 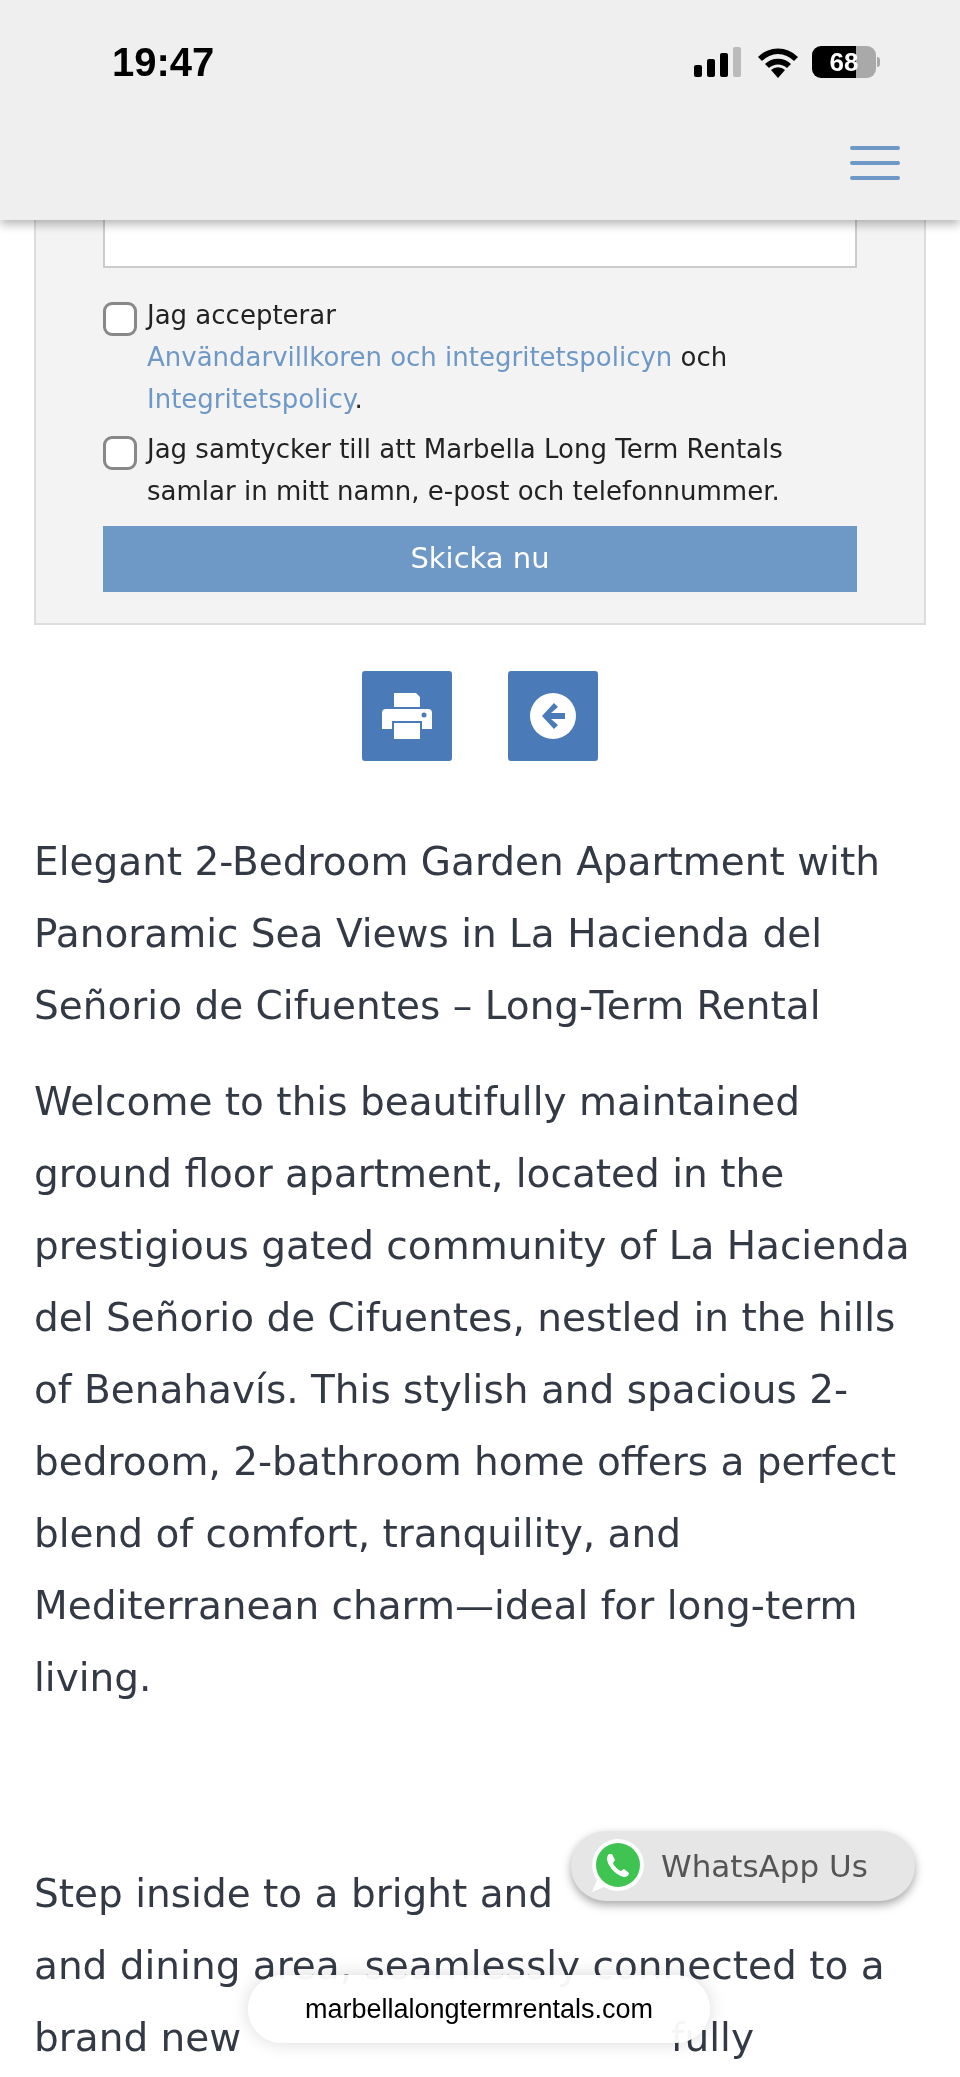 I want to click on description-text: brand new, so click(x=138, y=2038).